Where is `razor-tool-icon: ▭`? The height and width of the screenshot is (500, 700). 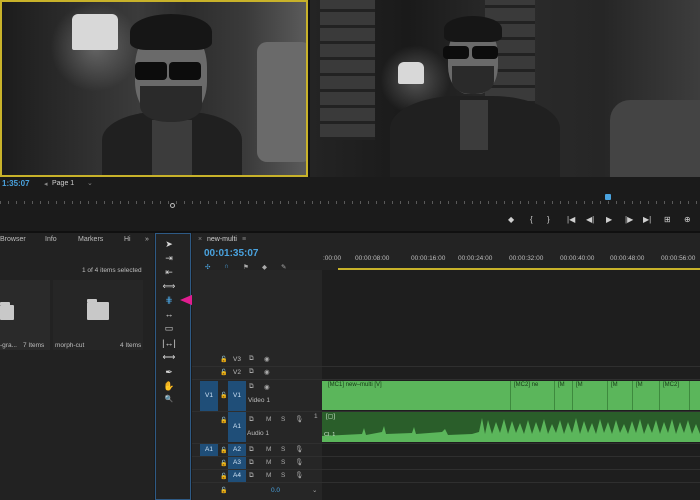
razor-tool-icon: ▭ is located at coordinates (169, 328).